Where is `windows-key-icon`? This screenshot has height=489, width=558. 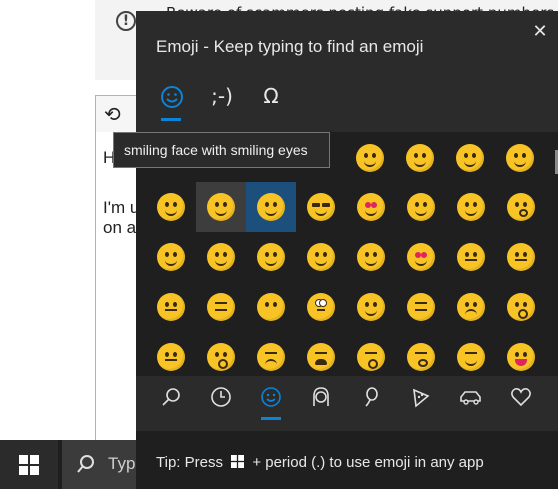 windows-key-icon is located at coordinates (238, 461).